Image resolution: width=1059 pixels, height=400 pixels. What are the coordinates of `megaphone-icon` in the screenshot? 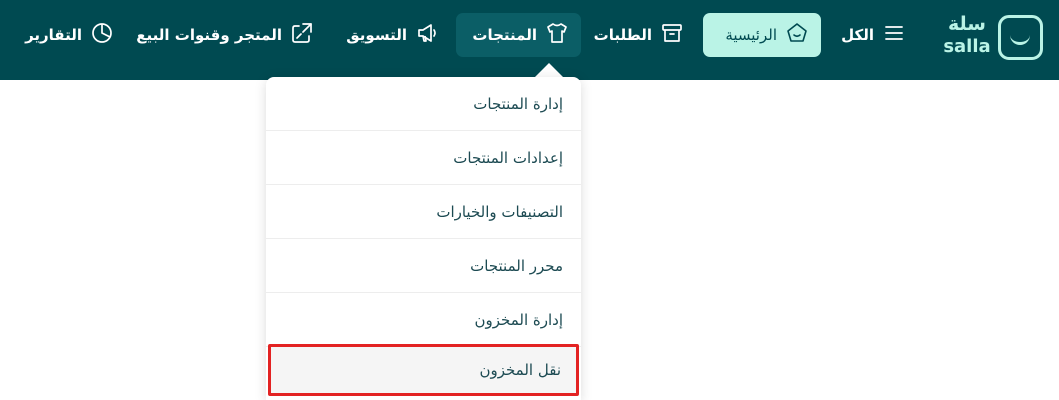 It's located at (427, 35).